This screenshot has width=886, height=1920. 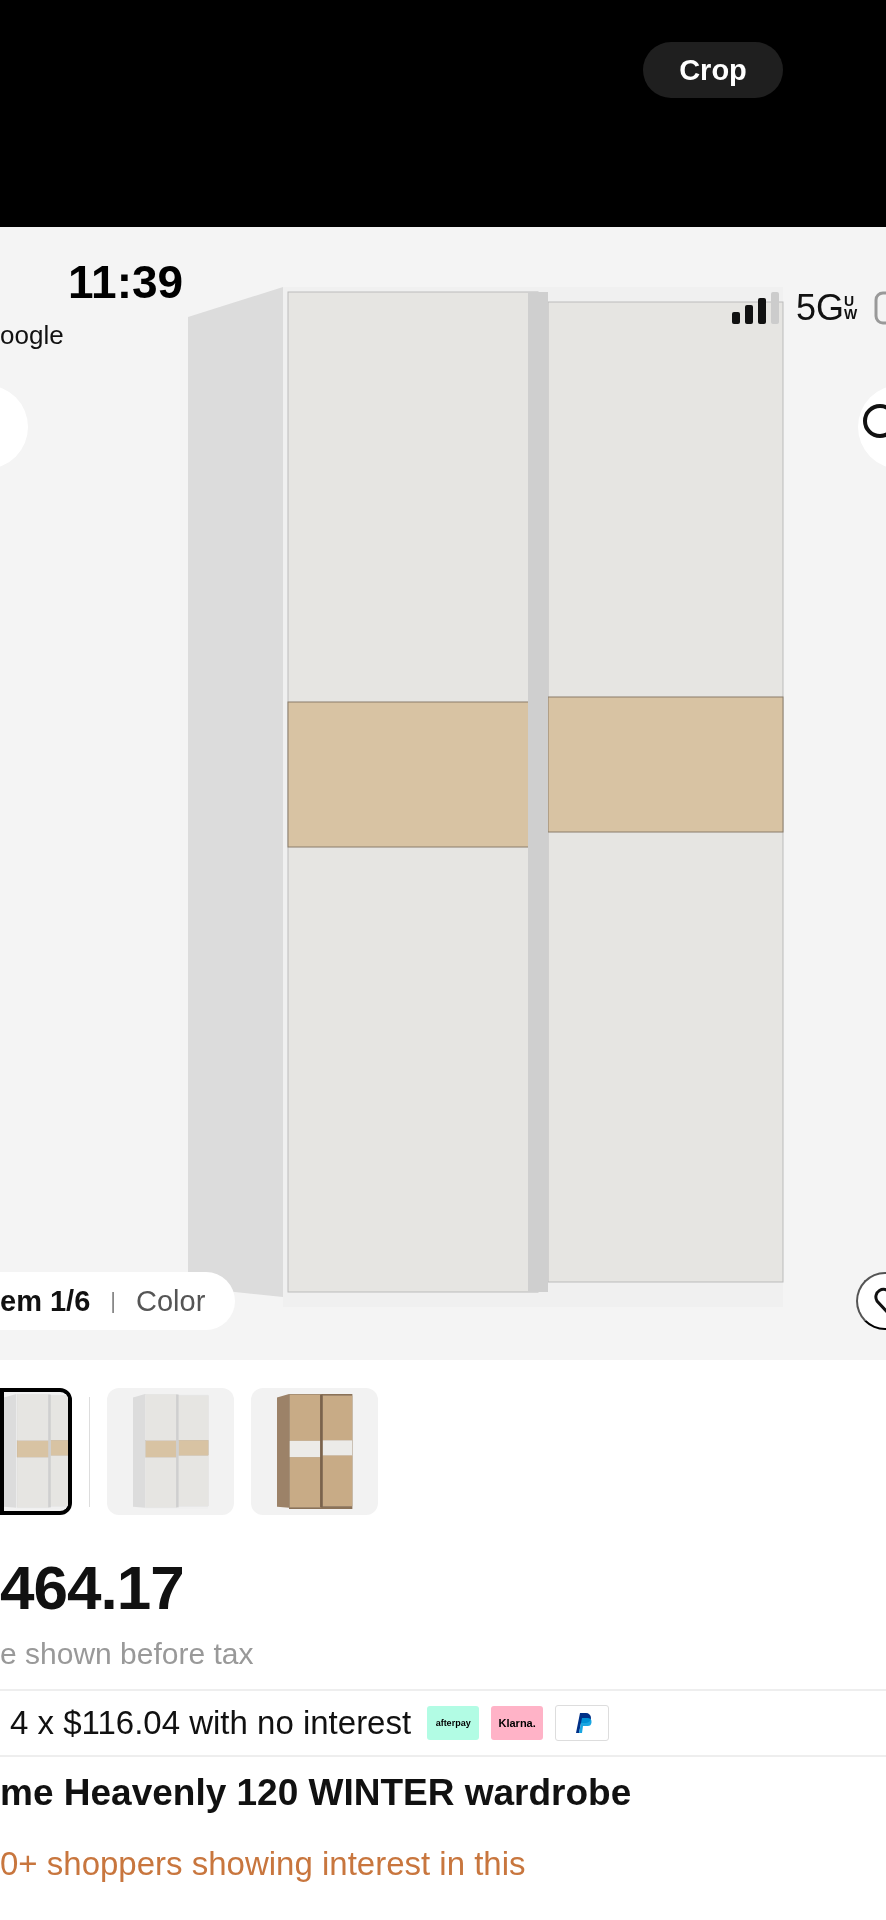 What do you see at coordinates (582, 1723) in the screenshot?
I see `paypal-logo` at bounding box center [582, 1723].